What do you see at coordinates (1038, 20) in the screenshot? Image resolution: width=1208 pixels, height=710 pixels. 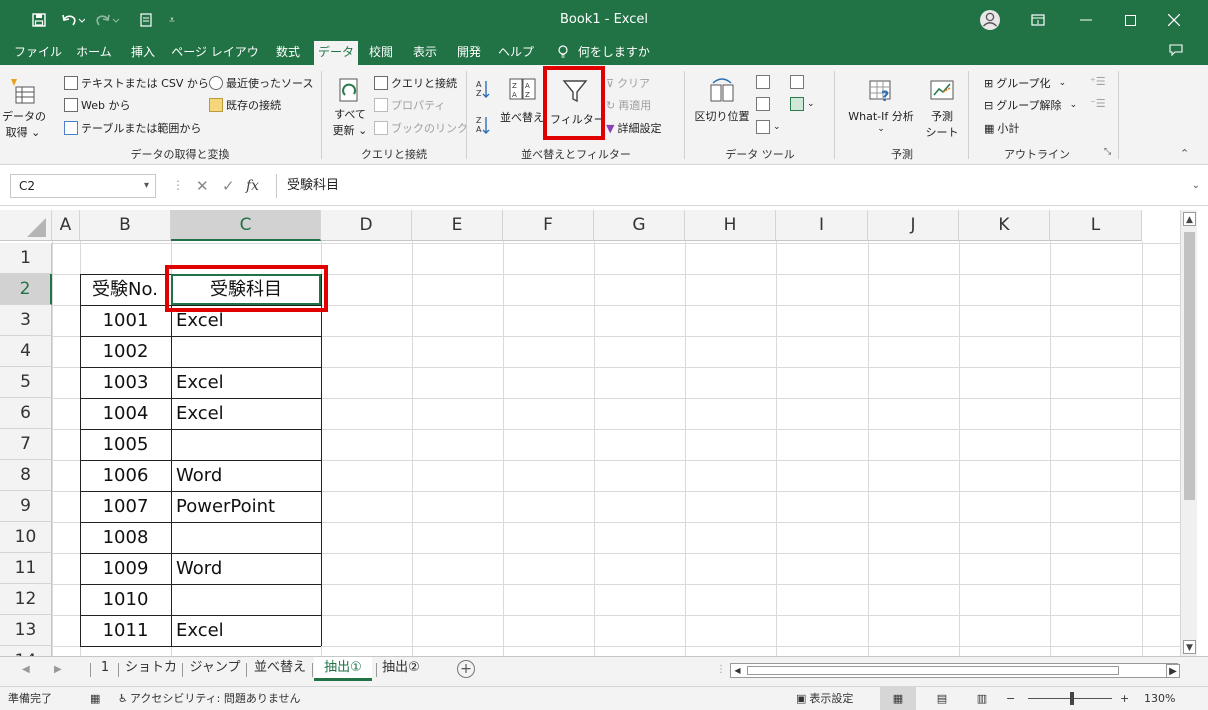 I see `ribbon-display-icon` at bounding box center [1038, 20].